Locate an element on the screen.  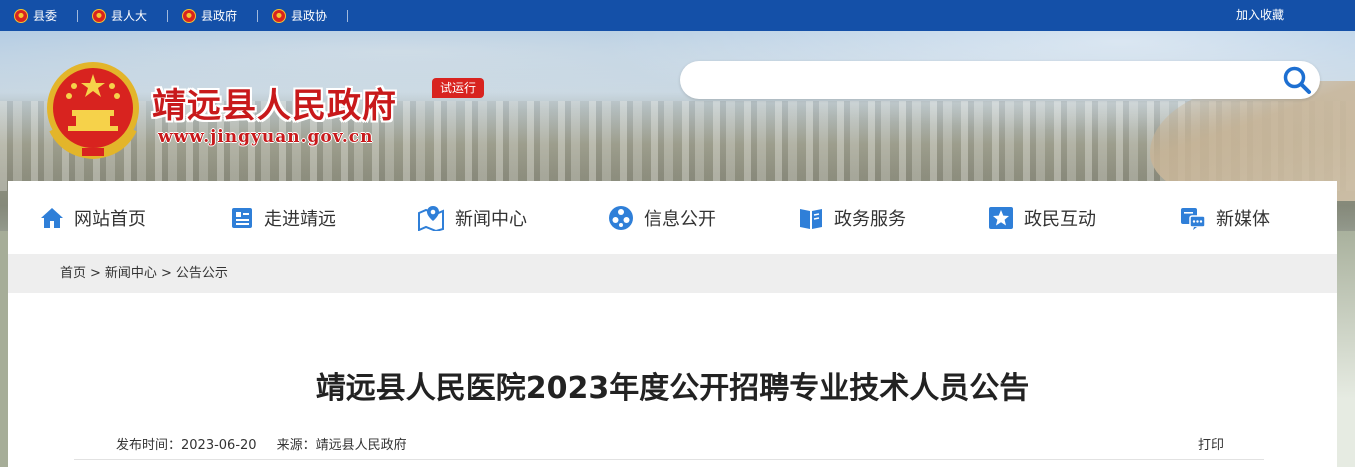
nav-home: 网站首页 is located at coordinates (93, 217).